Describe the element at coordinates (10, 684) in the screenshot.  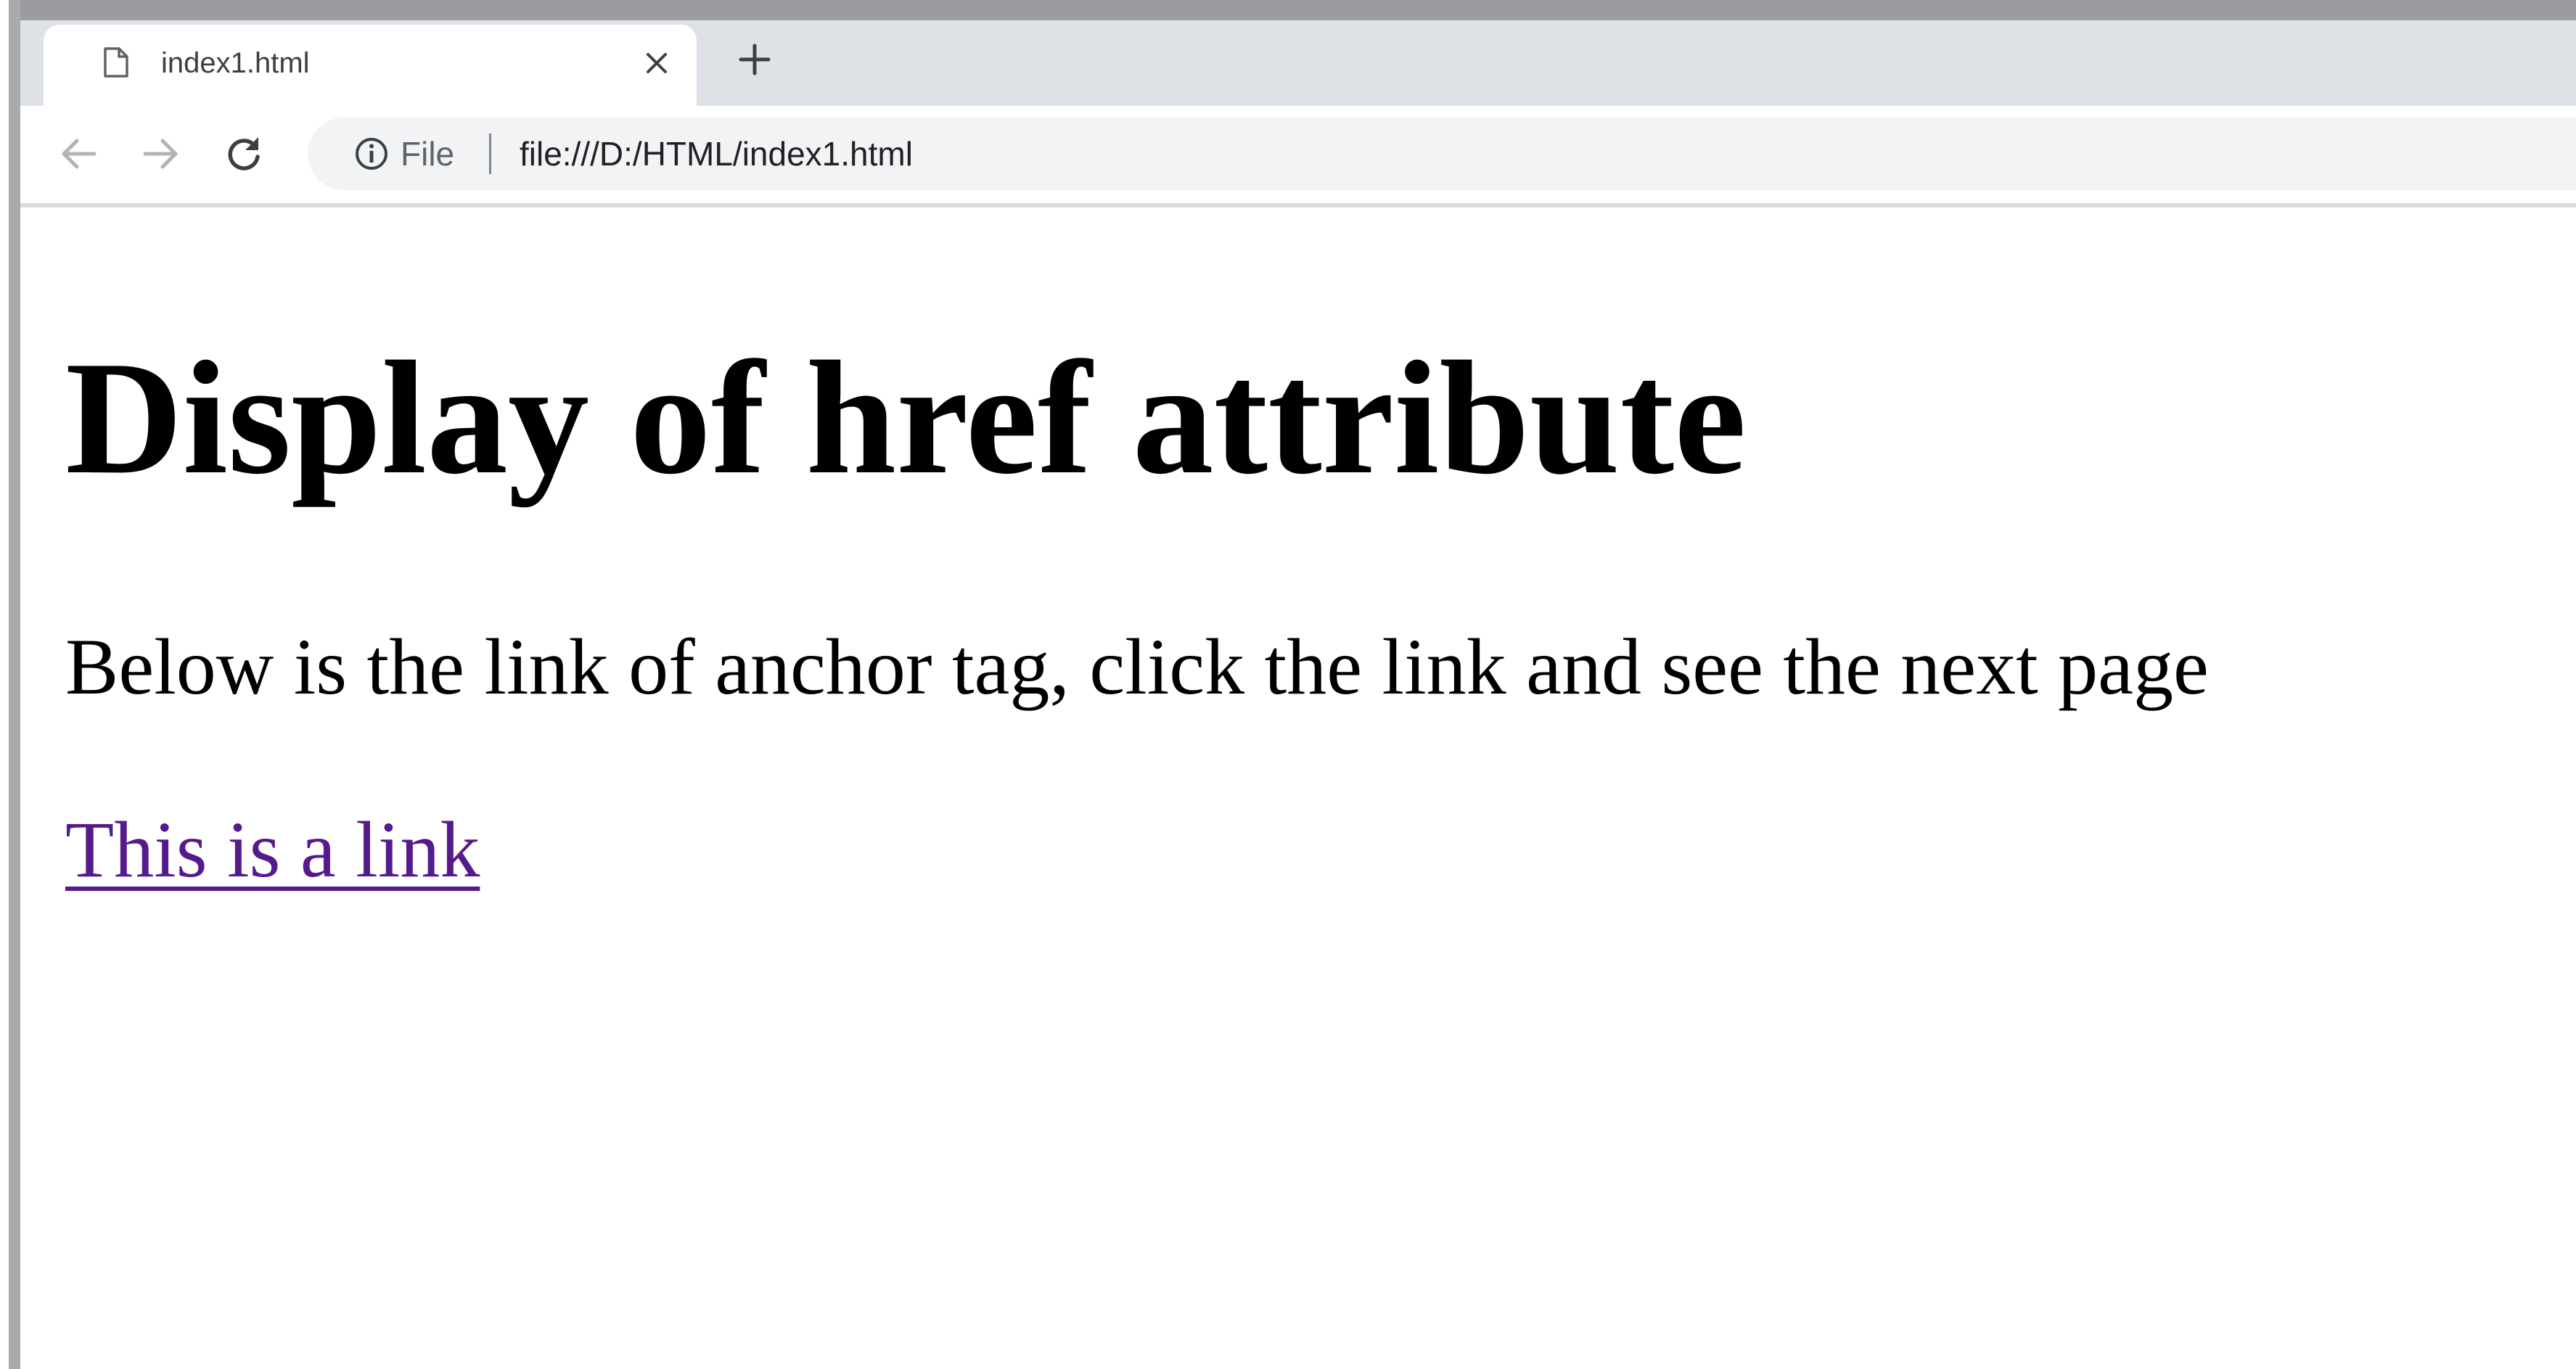
I see `window-border-left` at that location.